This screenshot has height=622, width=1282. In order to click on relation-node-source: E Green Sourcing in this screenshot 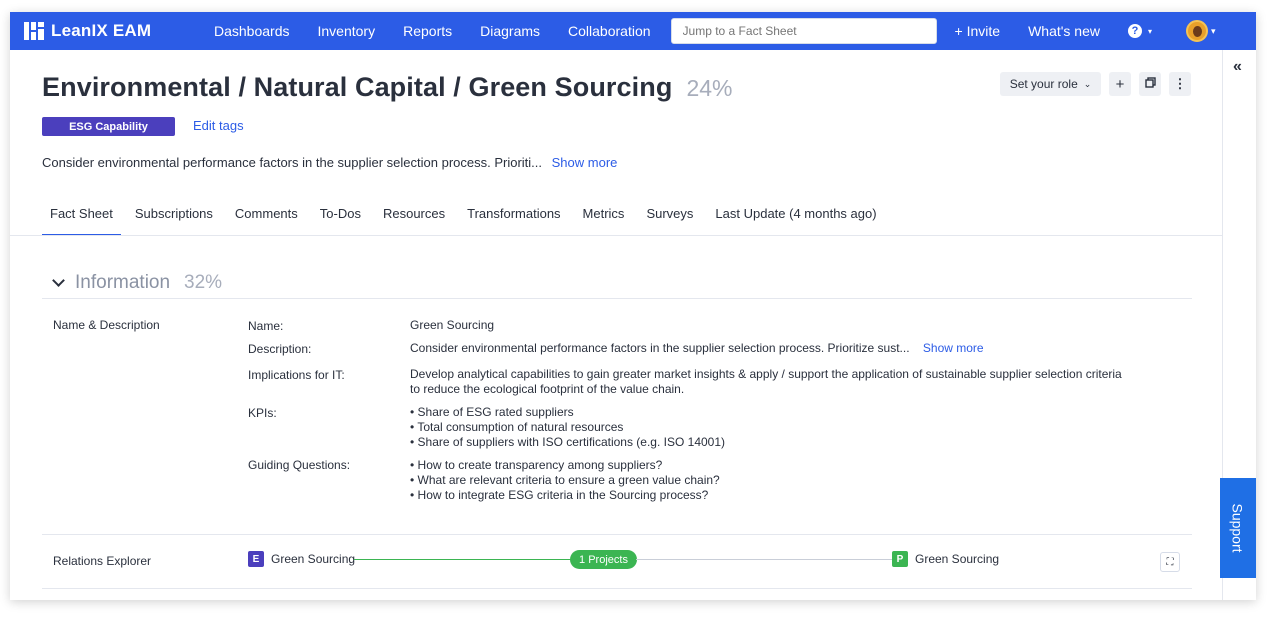, I will do `click(301, 559)`.